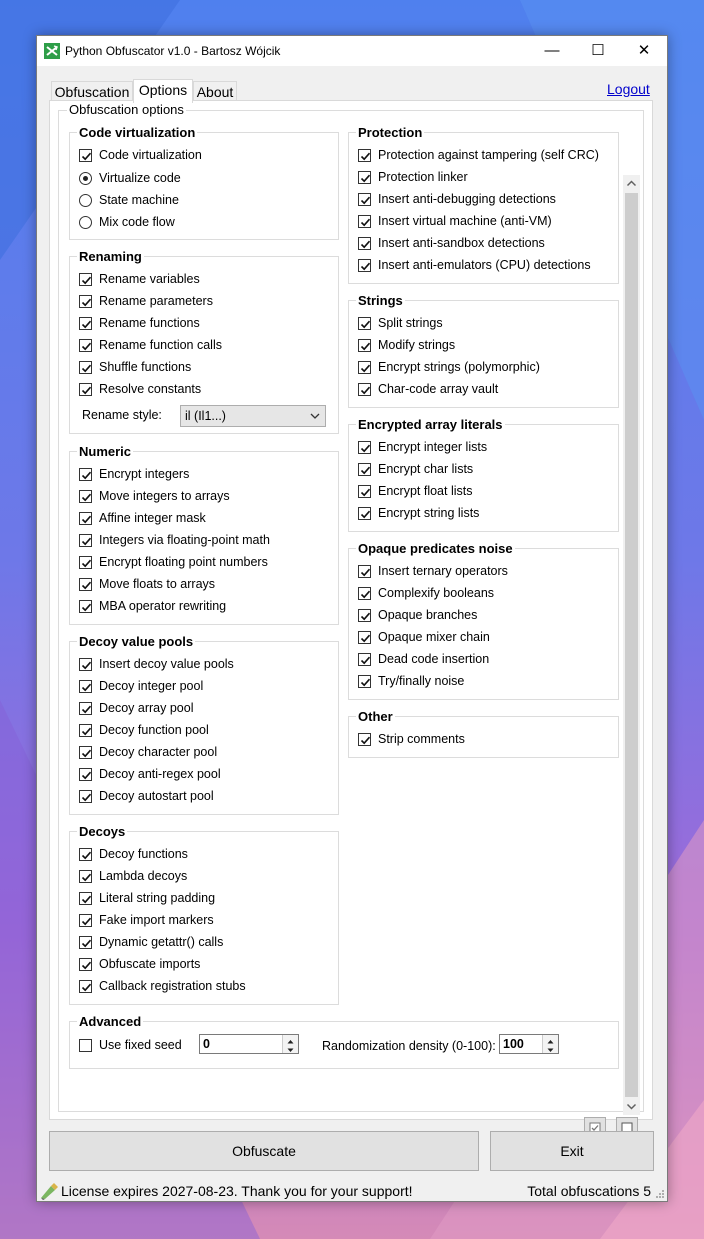 The width and height of the screenshot is (704, 1239). I want to click on group-title: Code virtualization, so click(137, 132).